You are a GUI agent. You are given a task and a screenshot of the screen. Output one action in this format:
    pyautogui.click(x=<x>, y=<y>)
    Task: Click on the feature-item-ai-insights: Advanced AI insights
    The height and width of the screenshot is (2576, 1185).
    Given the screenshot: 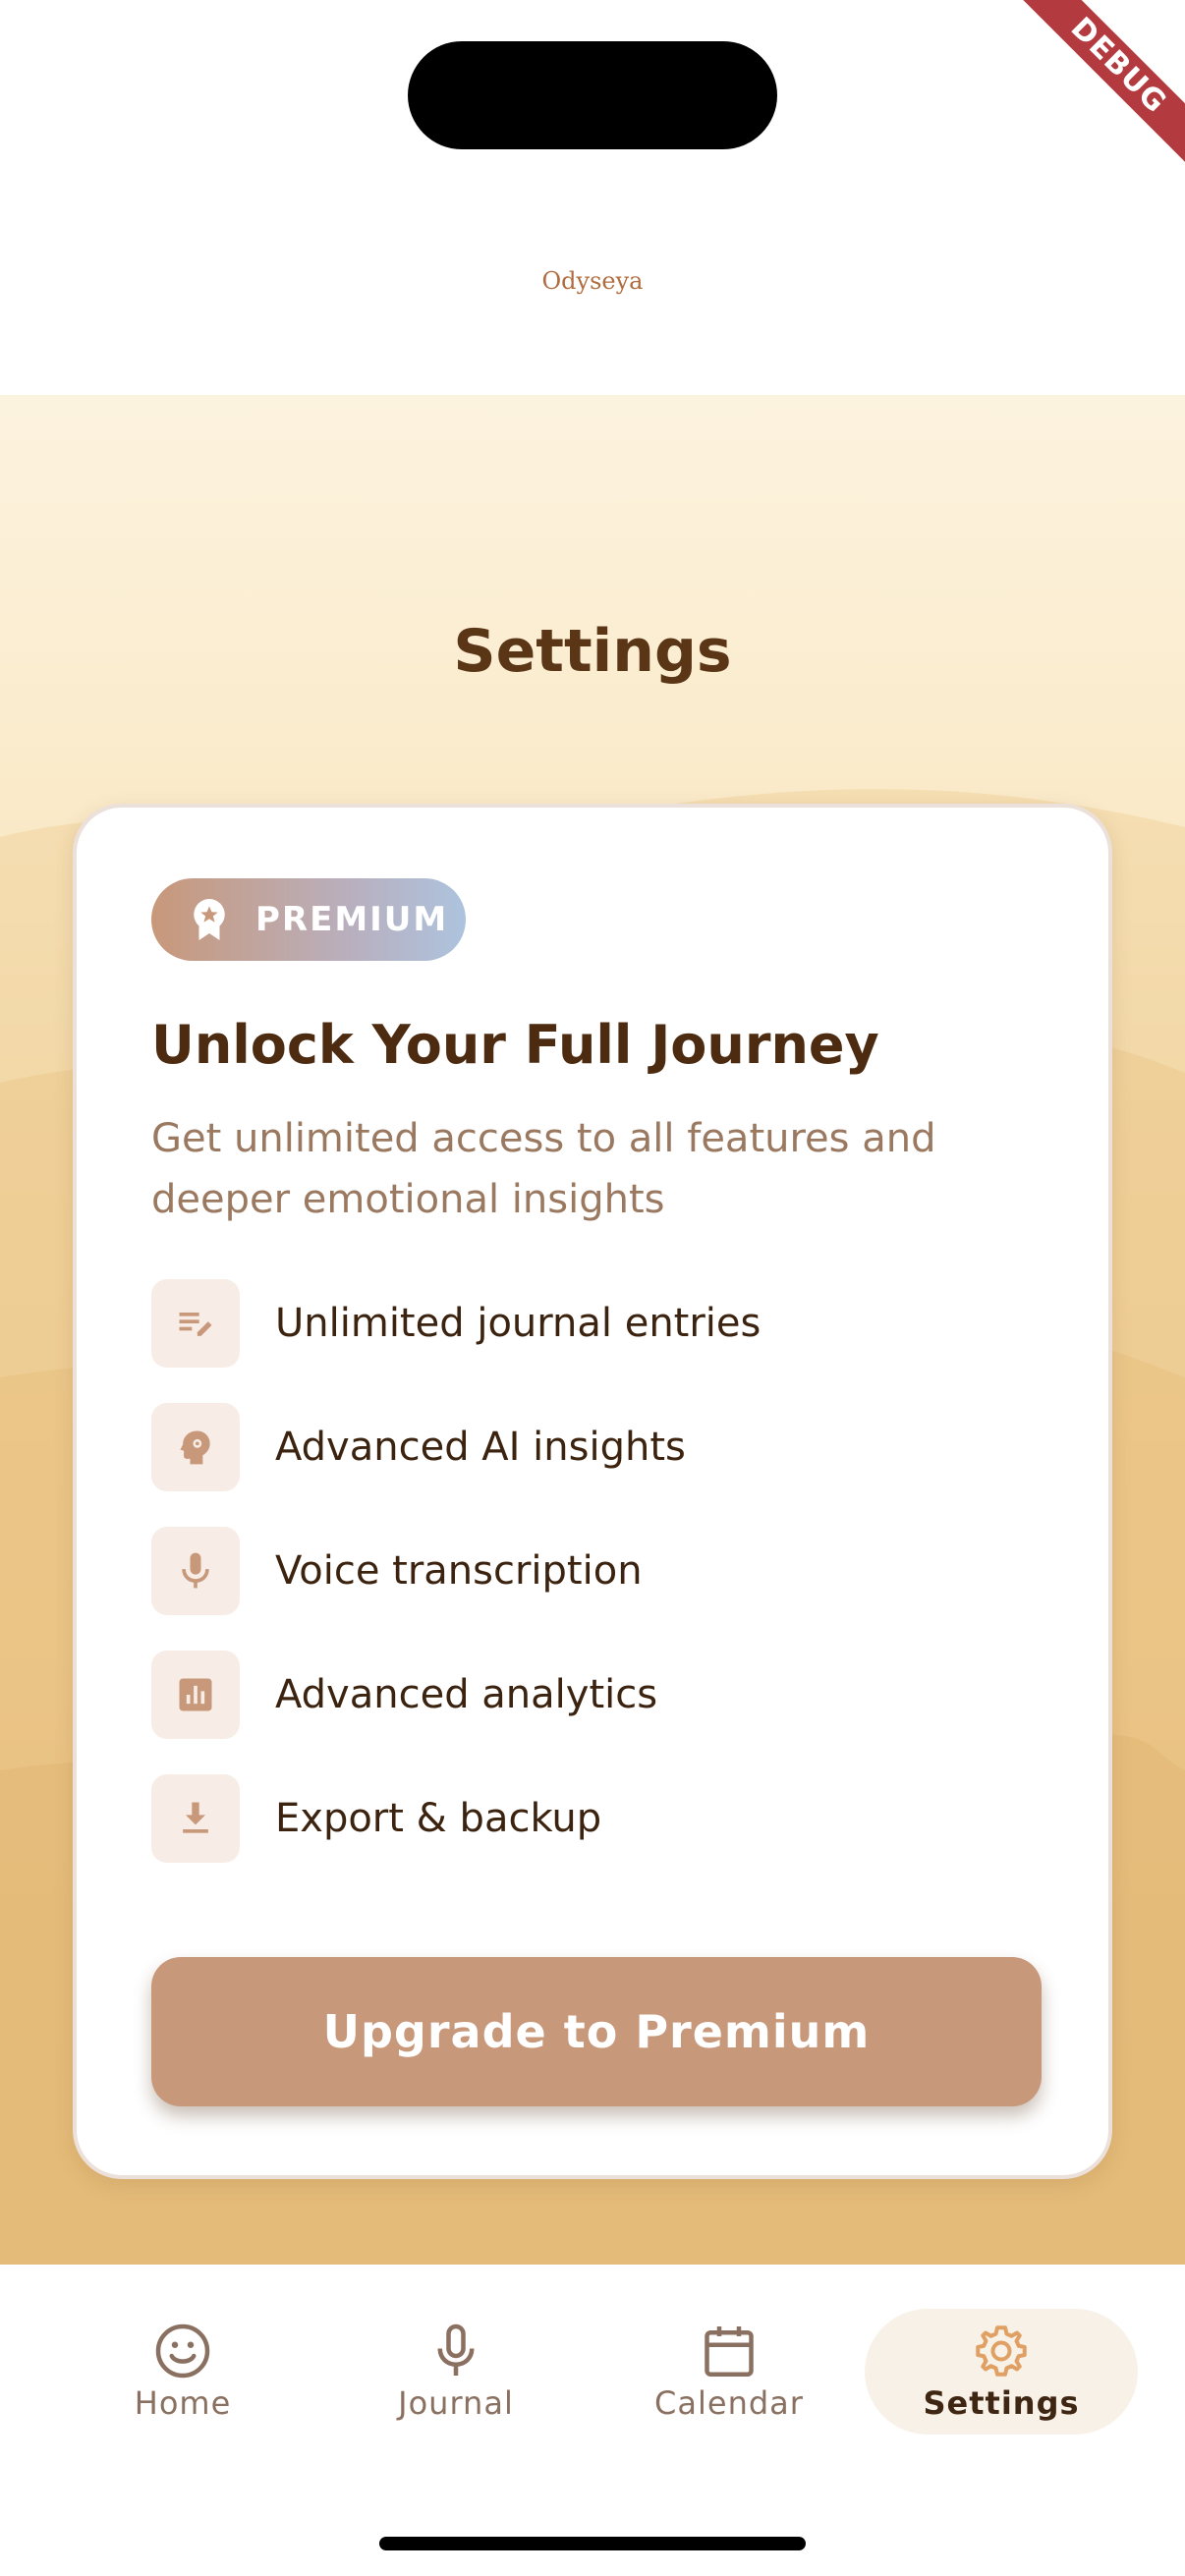 What is the action you would take?
    pyautogui.click(x=594, y=1447)
    